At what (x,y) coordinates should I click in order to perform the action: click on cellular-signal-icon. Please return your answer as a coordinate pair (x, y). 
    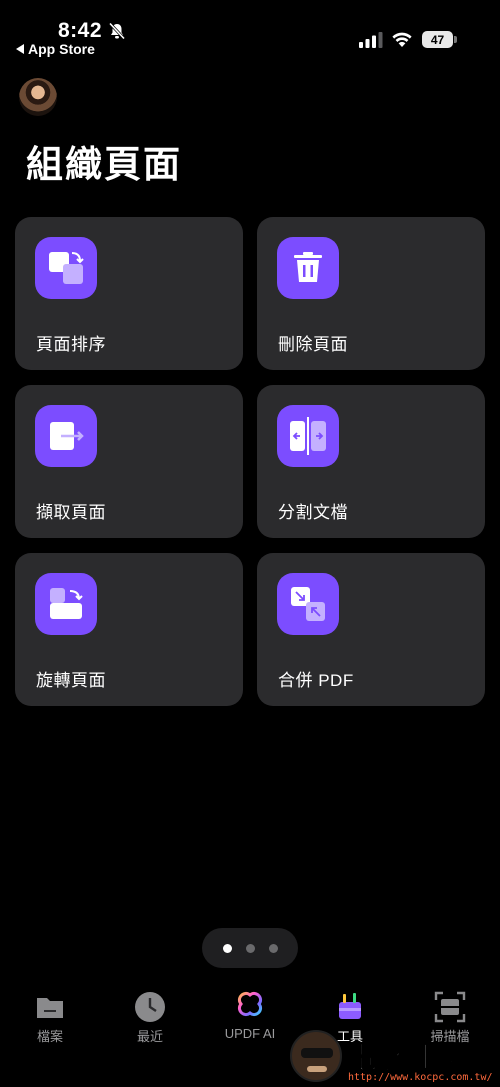
    Looking at the image, I should click on (371, 40).